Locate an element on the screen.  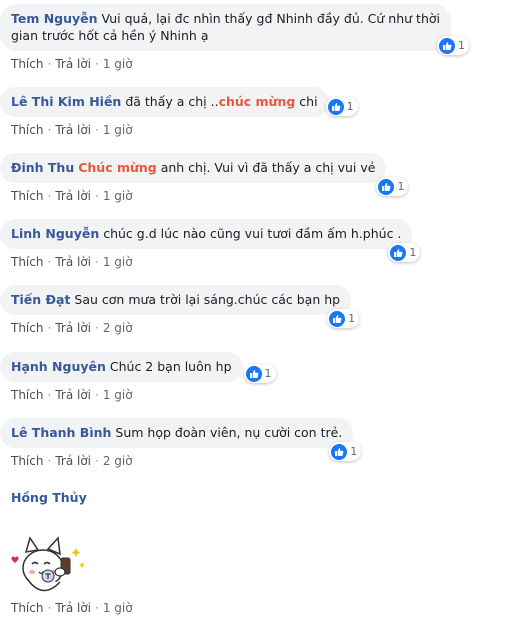
comment-text: Sum họp đoàn viên, nụ cười con trẻ. is located at coordinates (229, 432).